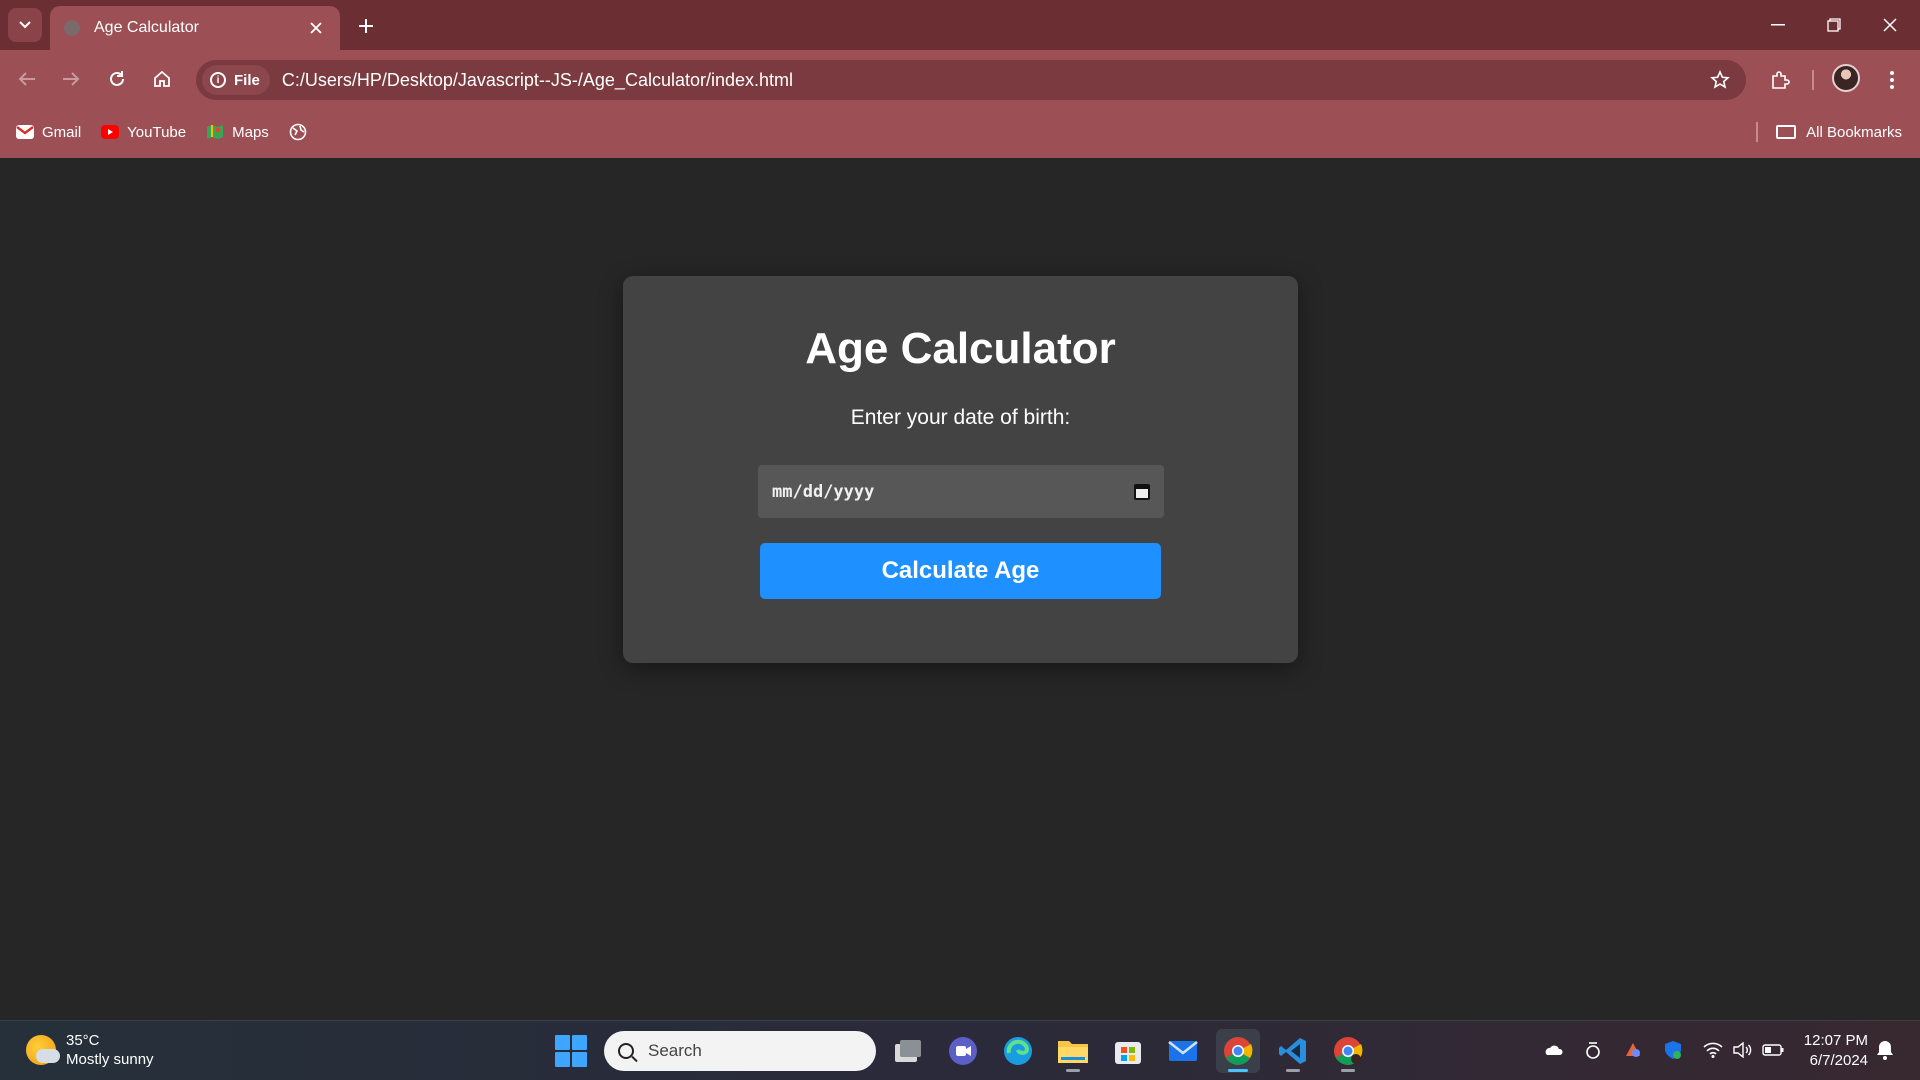 The width and height of the screenshot is (1920, 1080). I want to click on home-button, so click(162, 79).